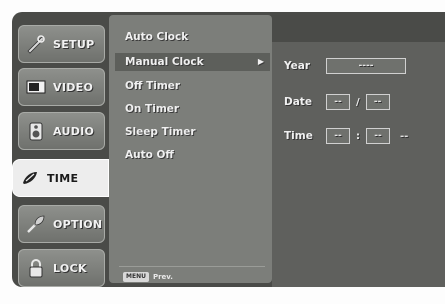 This screenshot has width=445, height=304. What do you see at coordinates (192, 37) in the screenshot?
I see `menu-item-auto-clock: Auto Clock` at bounding box center [192, 37].